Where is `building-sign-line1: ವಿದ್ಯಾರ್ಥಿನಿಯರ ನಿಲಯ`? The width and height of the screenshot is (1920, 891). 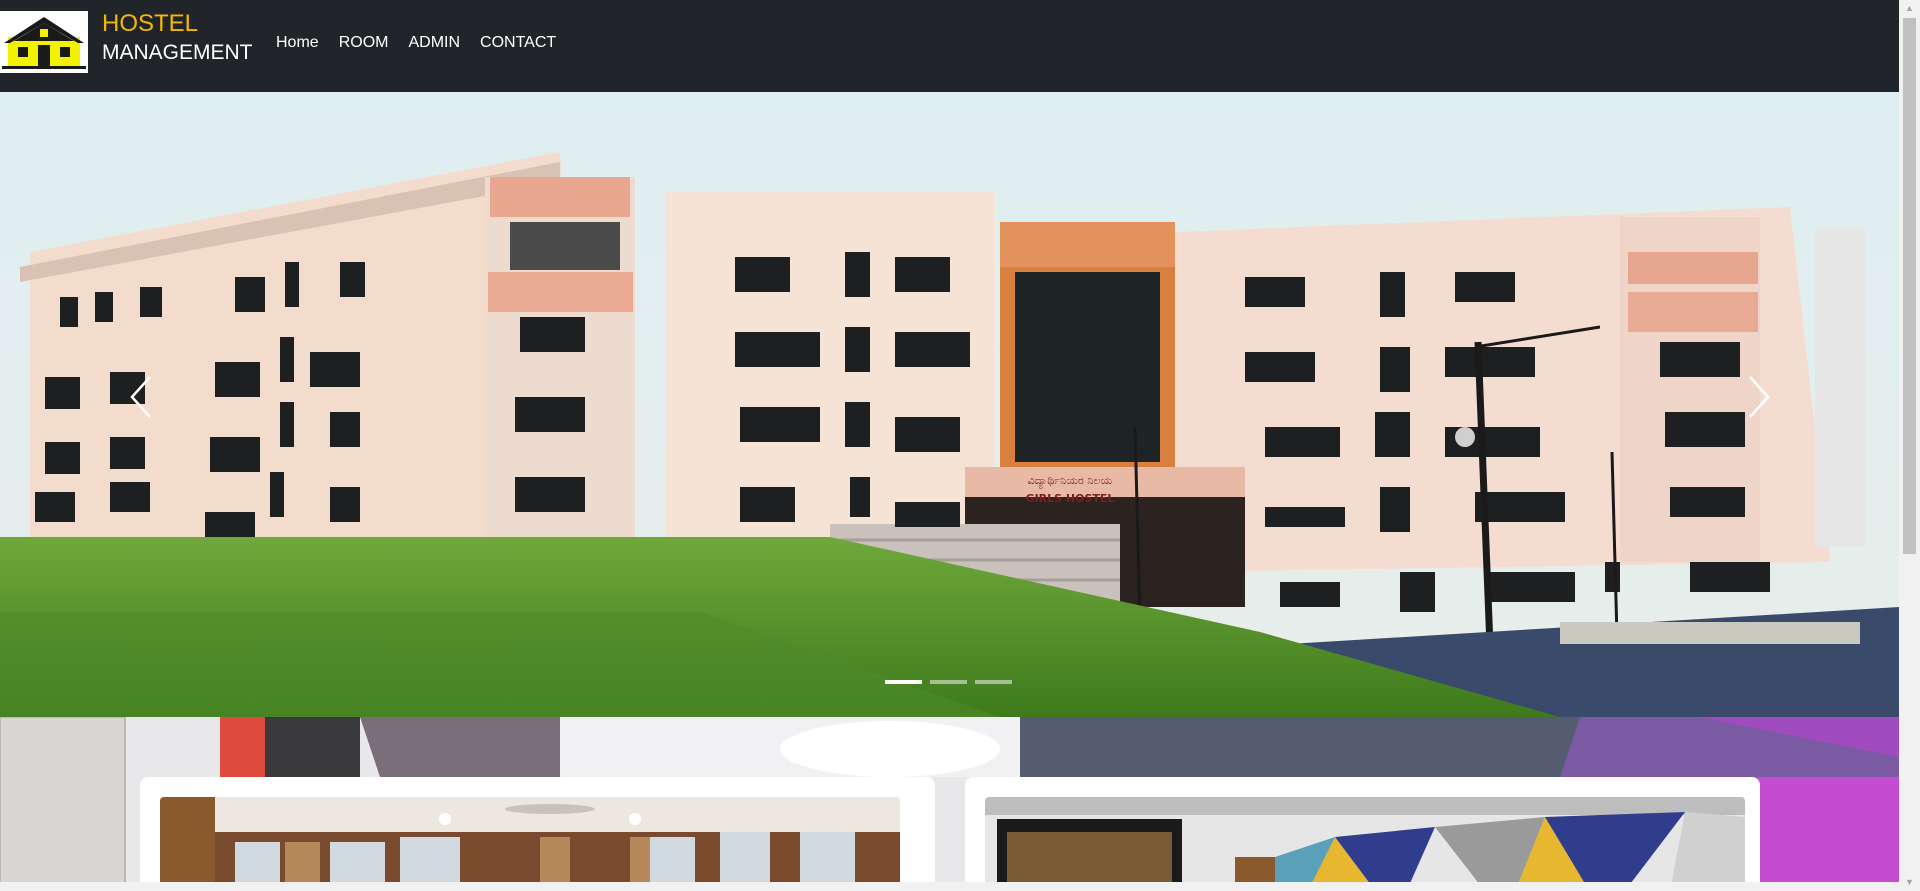 building-sign-line1: ವಿದ್ಯಾರ್ಥಿನಿಯರ ನಿಲಯ is located at coordinates (1070, 481).